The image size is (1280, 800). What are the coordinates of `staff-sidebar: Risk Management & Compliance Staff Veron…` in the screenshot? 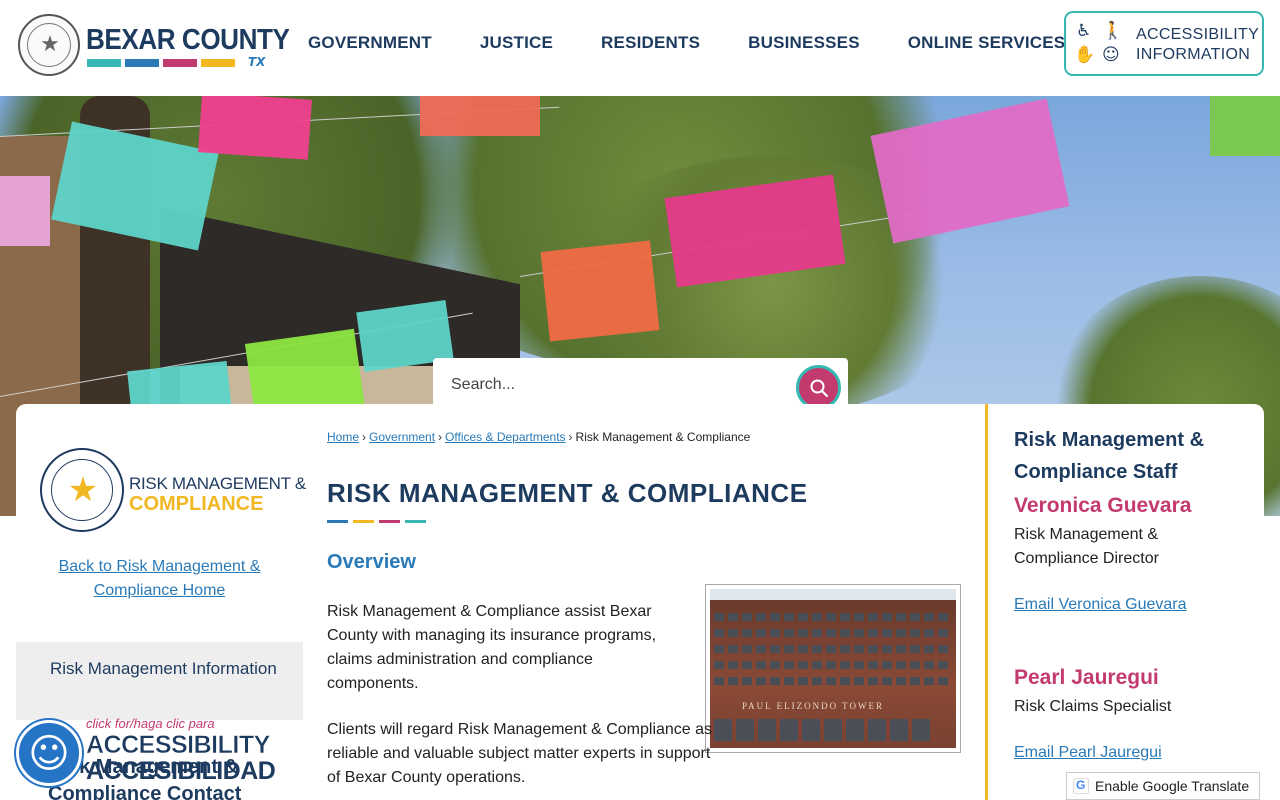 It's located at (1124, 602).